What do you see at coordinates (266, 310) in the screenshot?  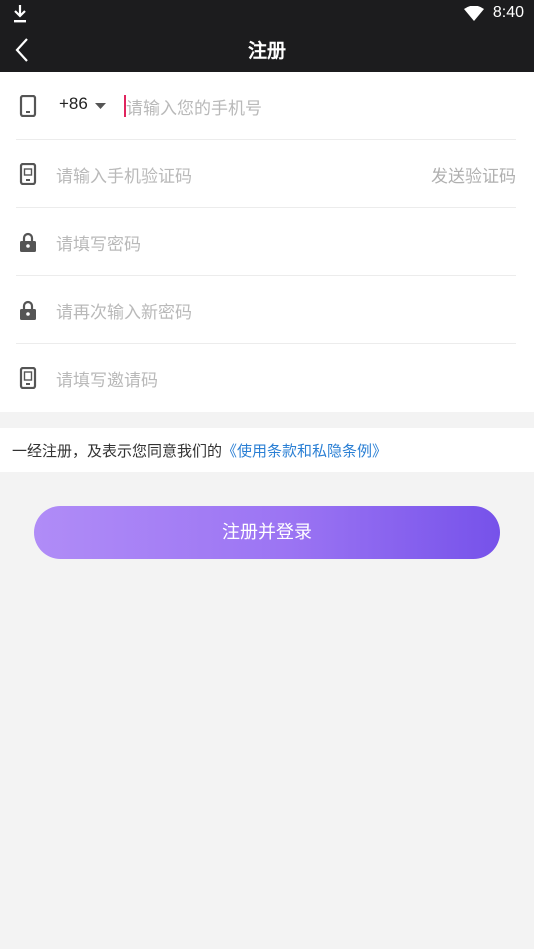 I see `confirm-password-field: 请再次输入新密码` at bounding box center [266, 310].